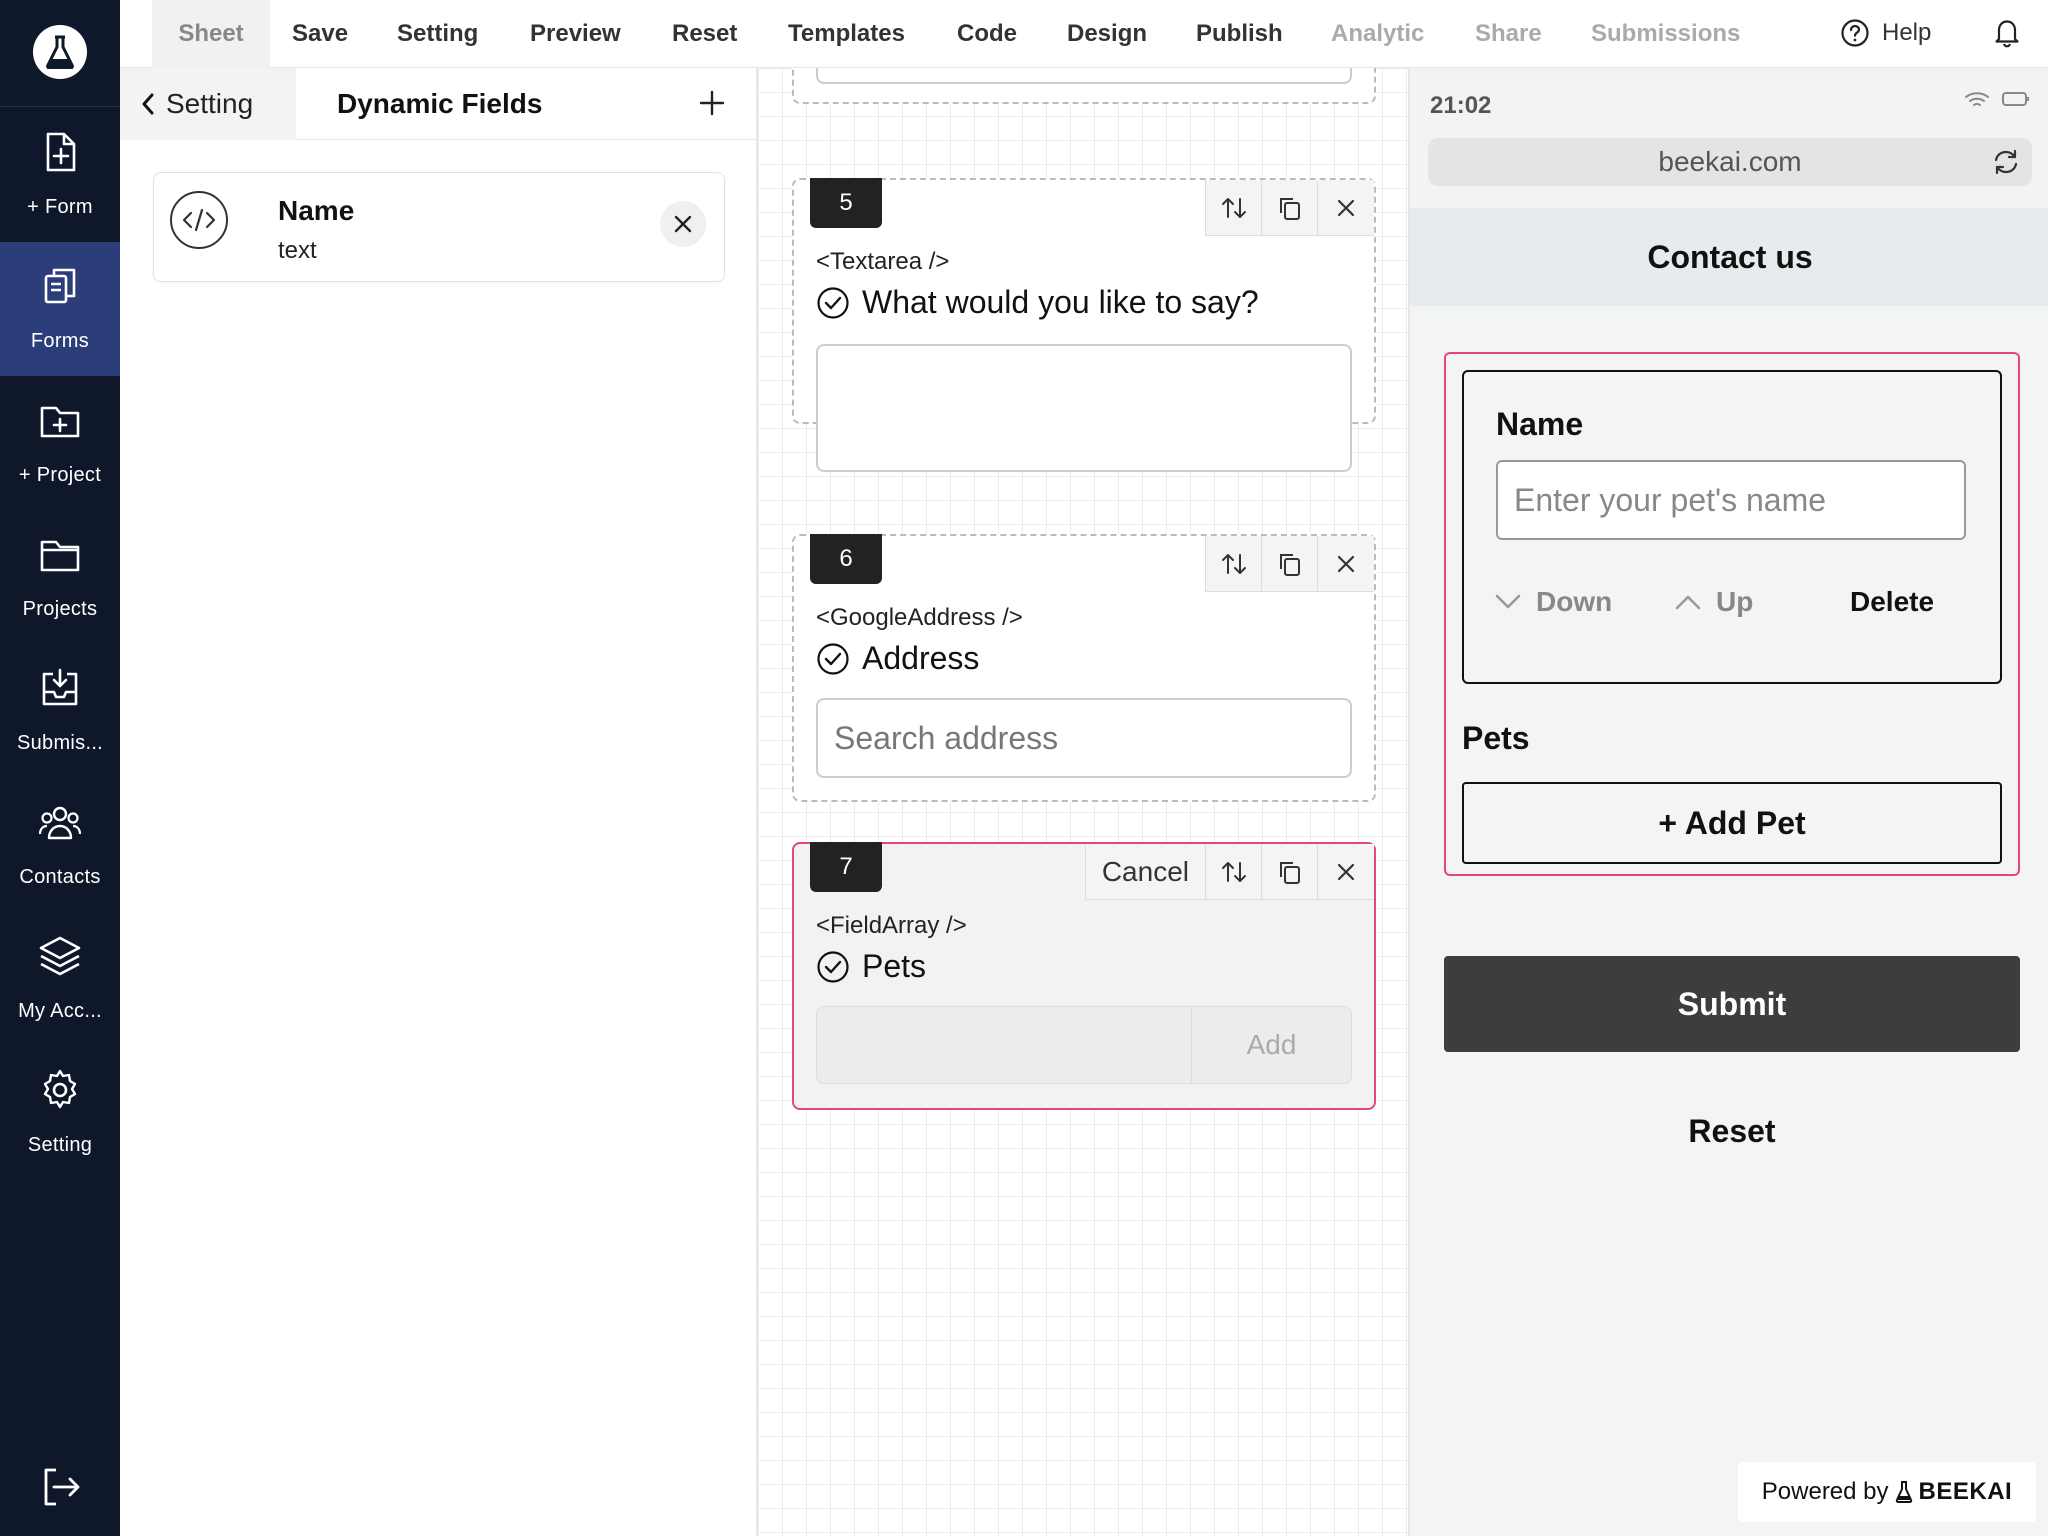 This screenshot has width=2048, height=1536. I want to click on inbox-icon, so click(60, 687).